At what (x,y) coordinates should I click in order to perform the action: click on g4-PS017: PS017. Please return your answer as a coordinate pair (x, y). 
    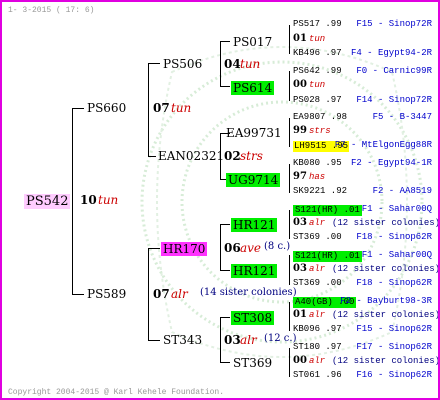
    Looking at the image, I should click on (252, 42).